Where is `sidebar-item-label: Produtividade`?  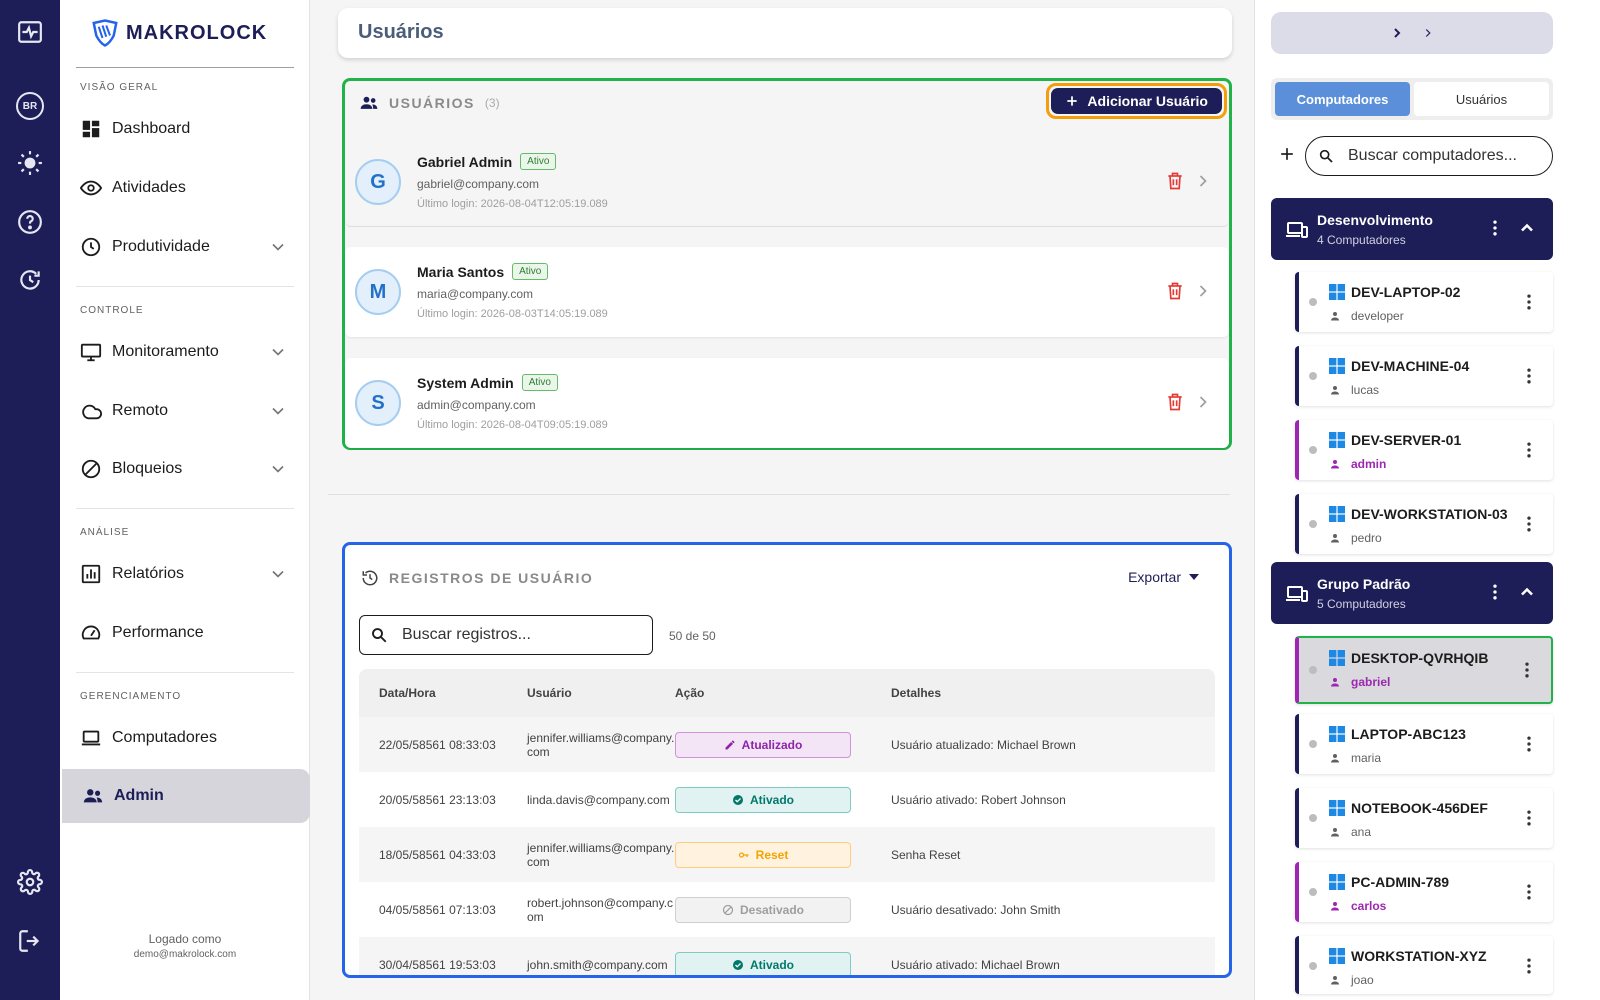 sidebar-item-label: Produtividade is located at coordinates (161, 246).